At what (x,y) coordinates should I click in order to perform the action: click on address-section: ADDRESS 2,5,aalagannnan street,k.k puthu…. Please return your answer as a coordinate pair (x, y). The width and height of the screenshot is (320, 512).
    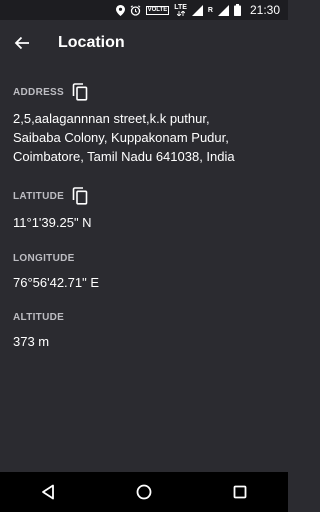
    Looking at the image, I should click on (144, 124).